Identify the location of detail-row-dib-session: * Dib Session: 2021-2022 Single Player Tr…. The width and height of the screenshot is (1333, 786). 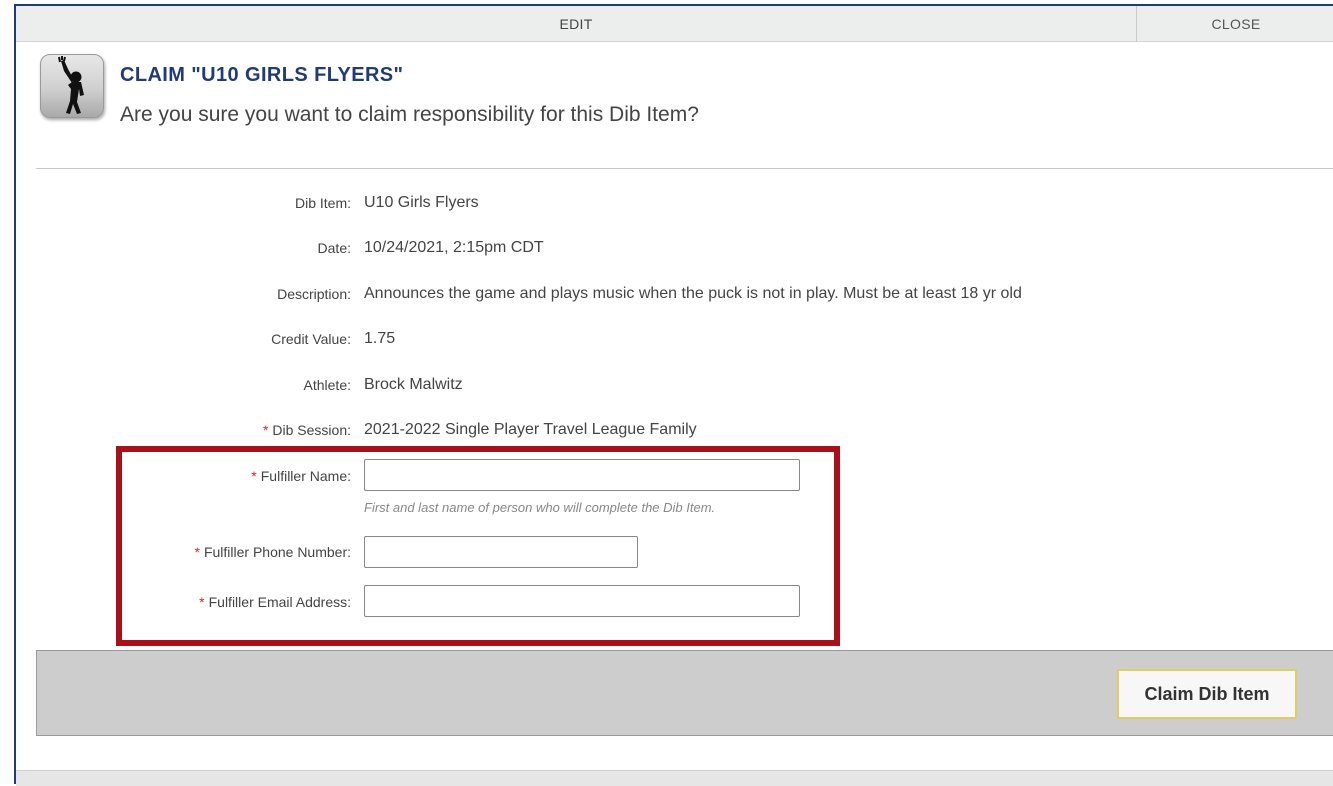
(674, 430).